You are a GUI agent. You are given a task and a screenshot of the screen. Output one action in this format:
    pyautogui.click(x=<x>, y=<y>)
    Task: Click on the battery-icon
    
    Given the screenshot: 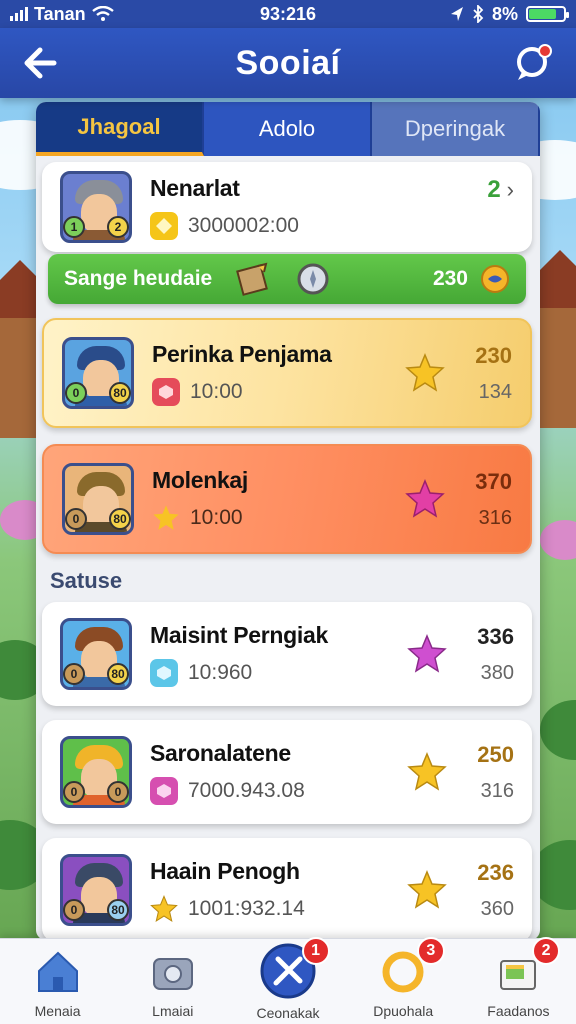 What is the action you would take?
    pyautogui.click(x=547, y=14)
    